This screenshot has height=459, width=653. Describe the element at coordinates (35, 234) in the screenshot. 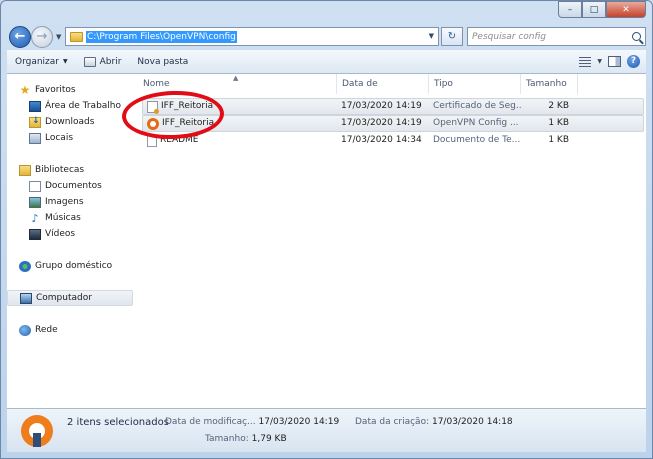

I see `videos-icon` at that location.